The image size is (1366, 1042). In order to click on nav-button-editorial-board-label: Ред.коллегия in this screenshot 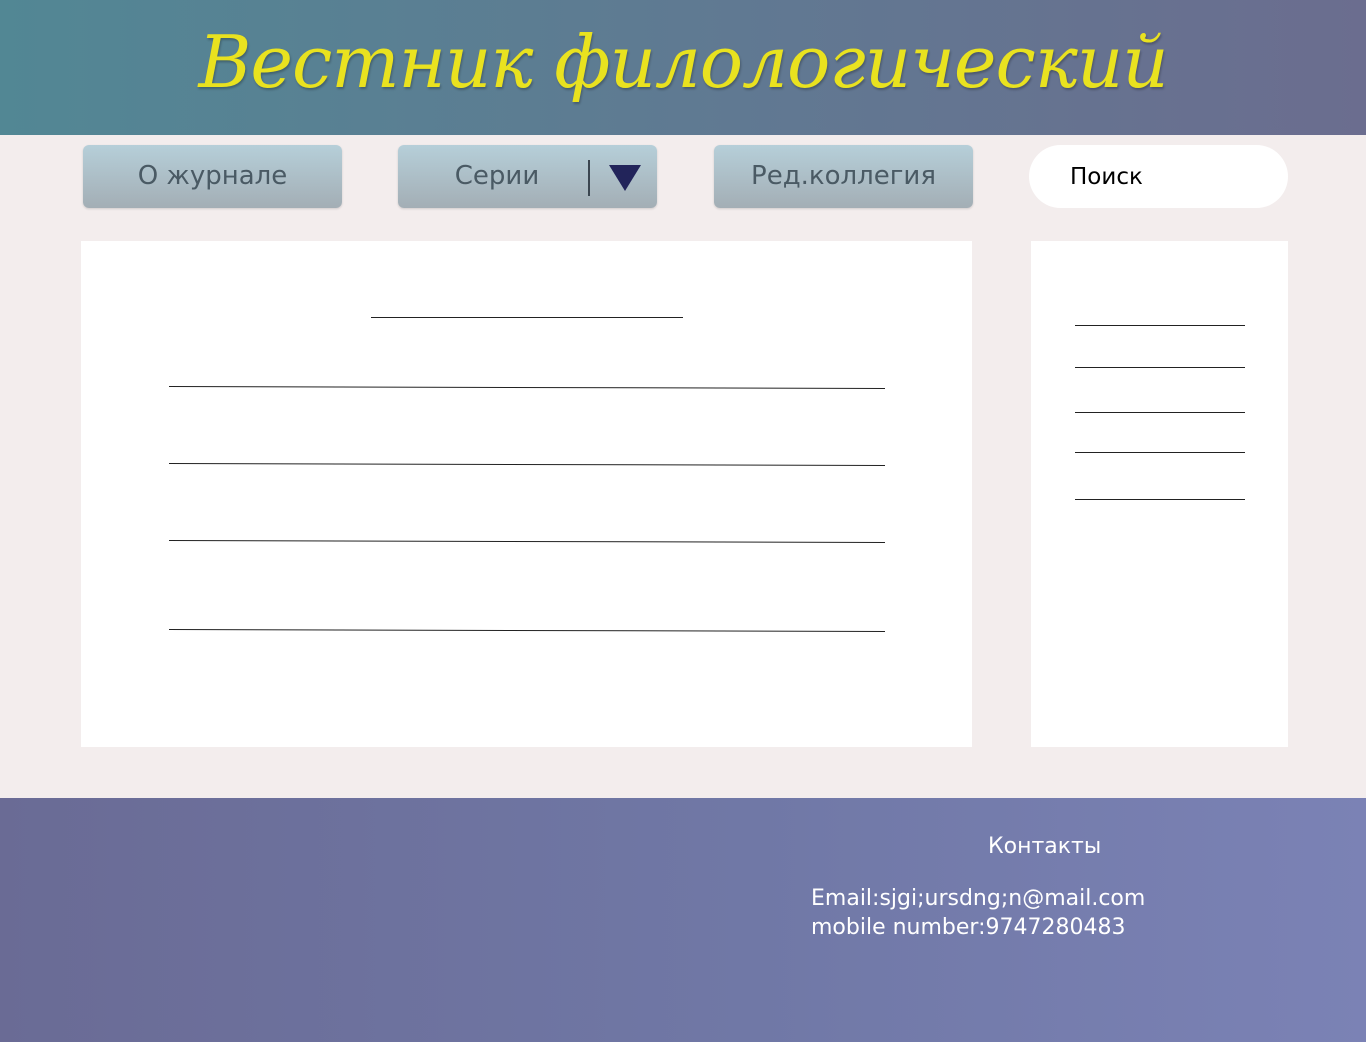, I will do `click(843, 176)`.